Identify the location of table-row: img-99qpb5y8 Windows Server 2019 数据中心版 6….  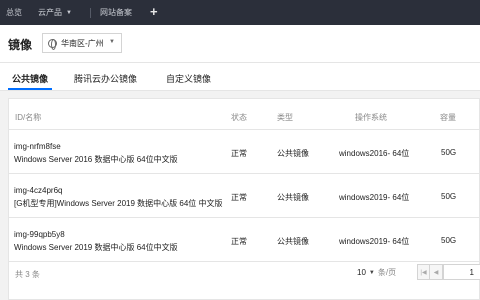
(244, 240).